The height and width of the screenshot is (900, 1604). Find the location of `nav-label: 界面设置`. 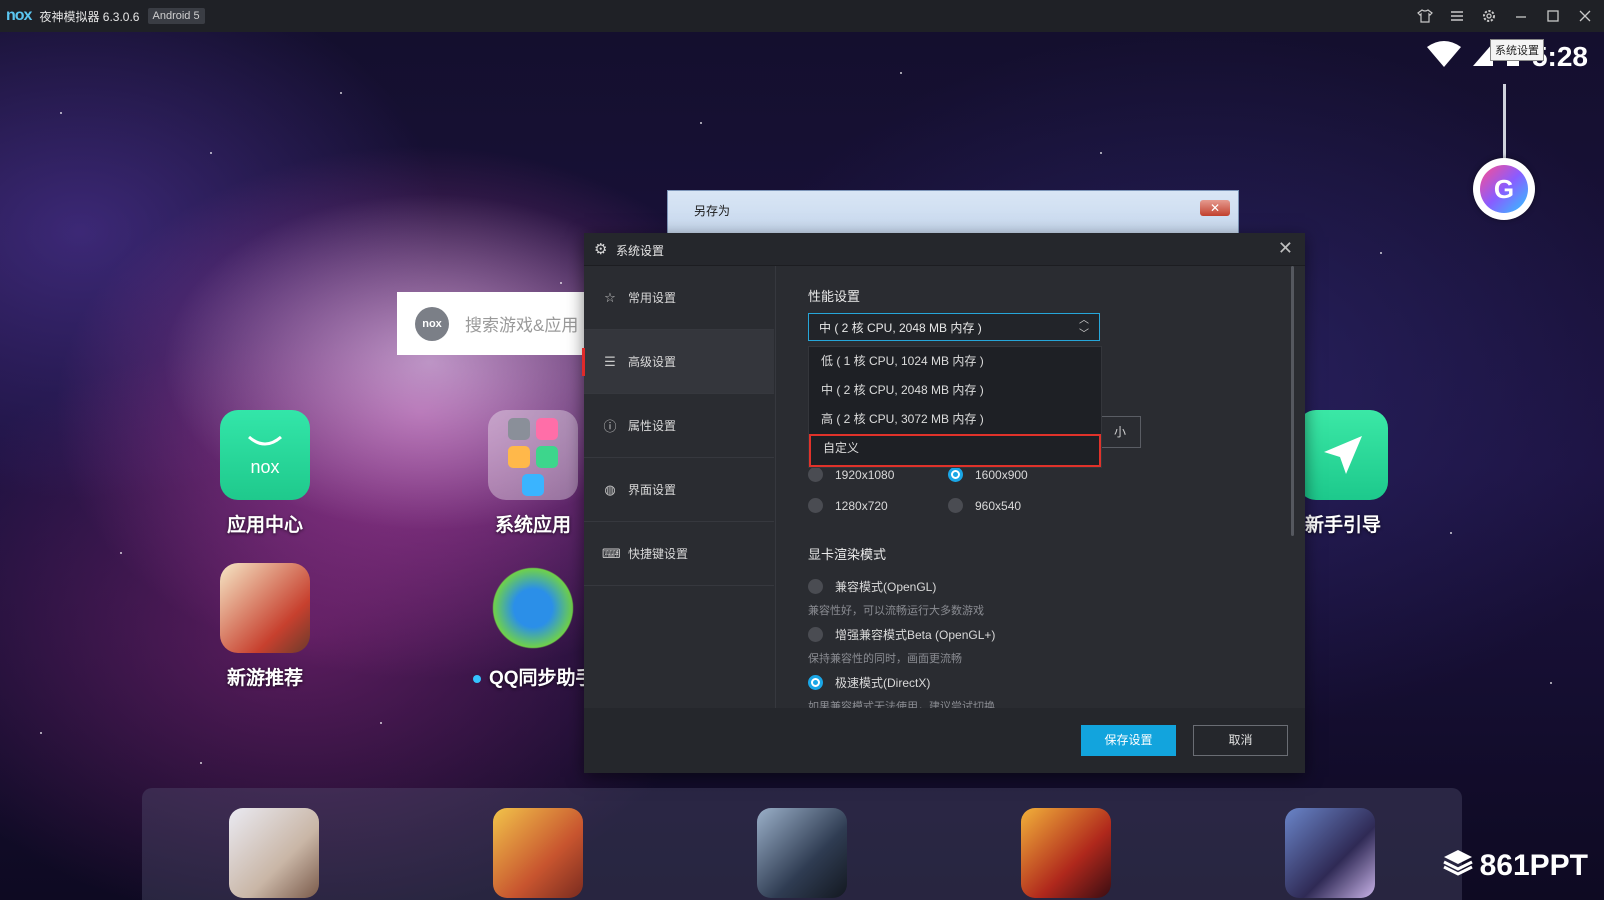

nav-label: 界面设置 is located at coordinates (652, 490).